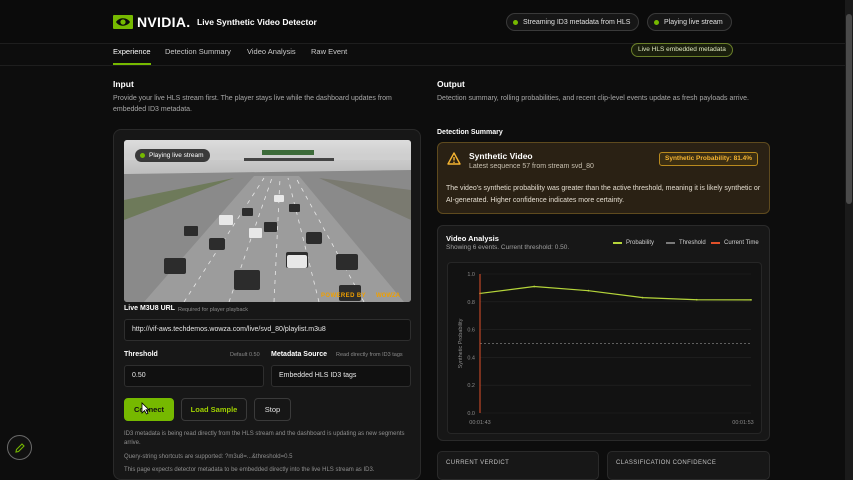 Image resolution: width=853 pixels, height=480 pixels. What do you see at coordinates (742, 423) in the screenshot?
I see `x-tick-label: 00:01:53` at bounding box center [742, 423].